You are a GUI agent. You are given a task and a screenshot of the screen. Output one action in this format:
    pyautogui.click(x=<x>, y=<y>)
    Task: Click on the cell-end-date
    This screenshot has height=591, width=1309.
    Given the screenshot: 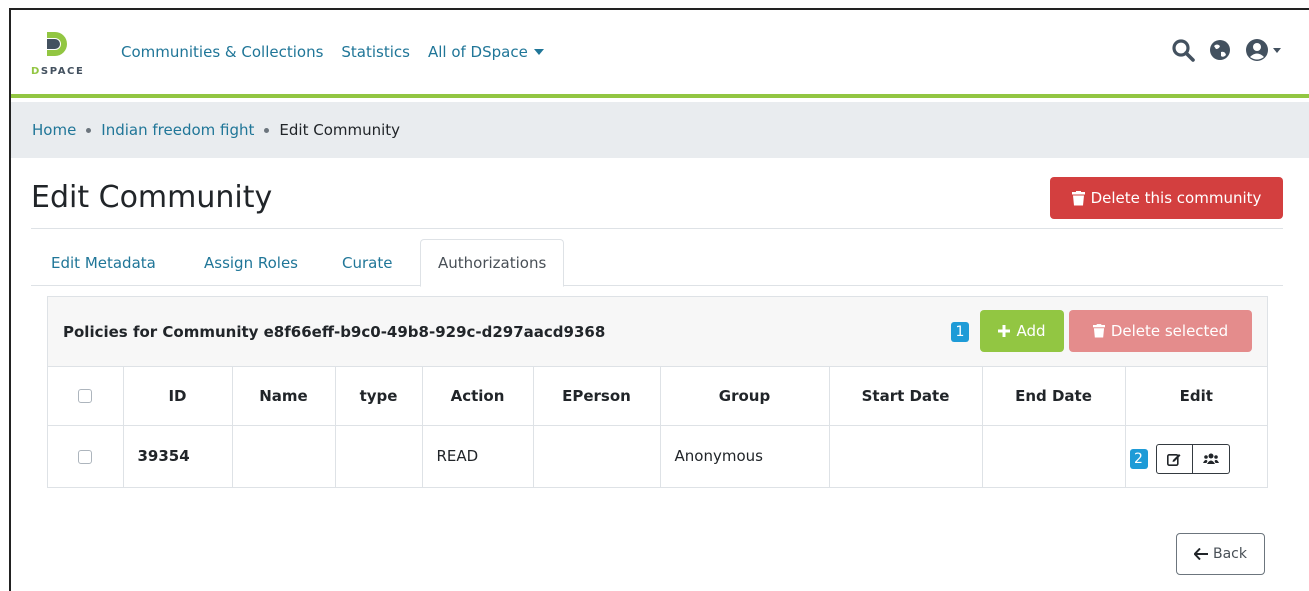 What is the action you would take?
    pyautogui.click(x=1054, y=456)
    